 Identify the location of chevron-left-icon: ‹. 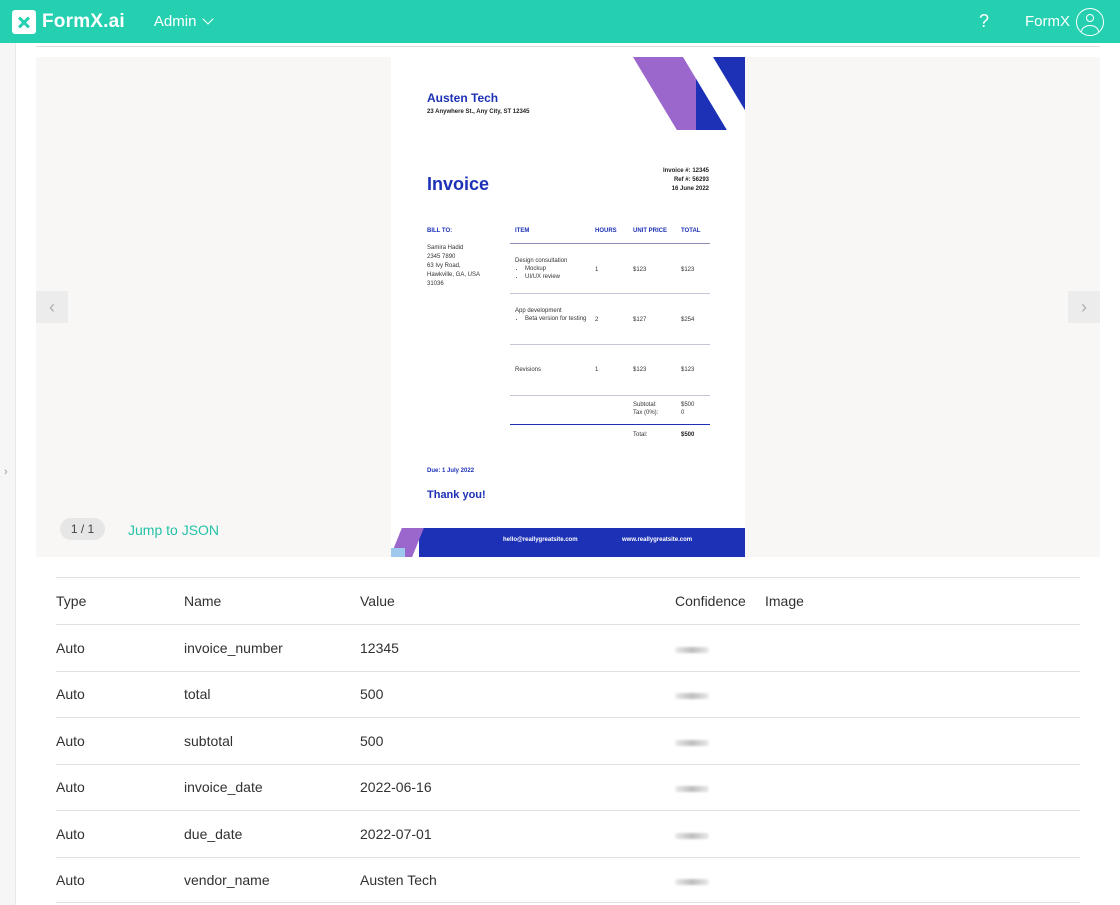
(52, 306).